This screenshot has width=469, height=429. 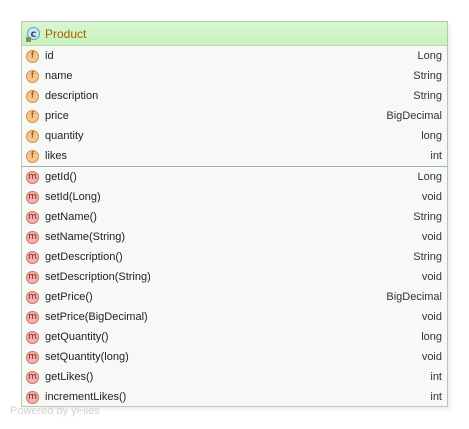 What do you see at coordinates (234, 197) in the screenshot?
I see `method-row-setid: m setId(Long) void` at bounding box center [234, 197].